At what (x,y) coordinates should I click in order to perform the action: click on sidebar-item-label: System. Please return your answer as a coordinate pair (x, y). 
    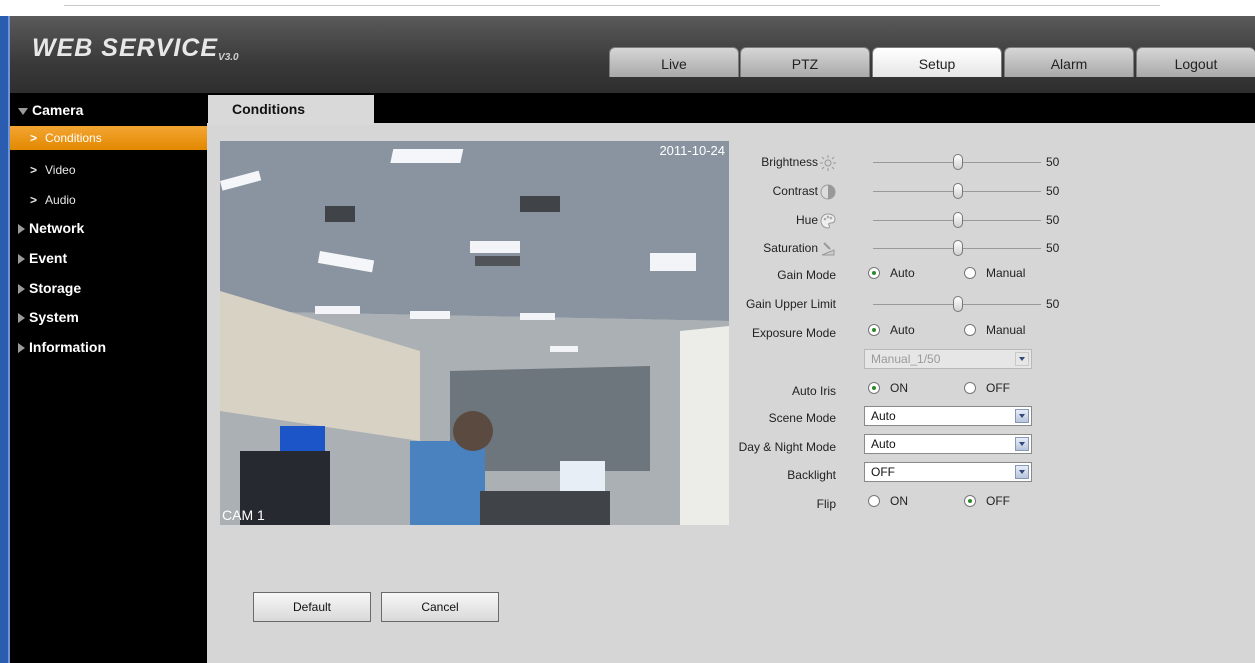
    Looking at the image, I should click on (54, 317).